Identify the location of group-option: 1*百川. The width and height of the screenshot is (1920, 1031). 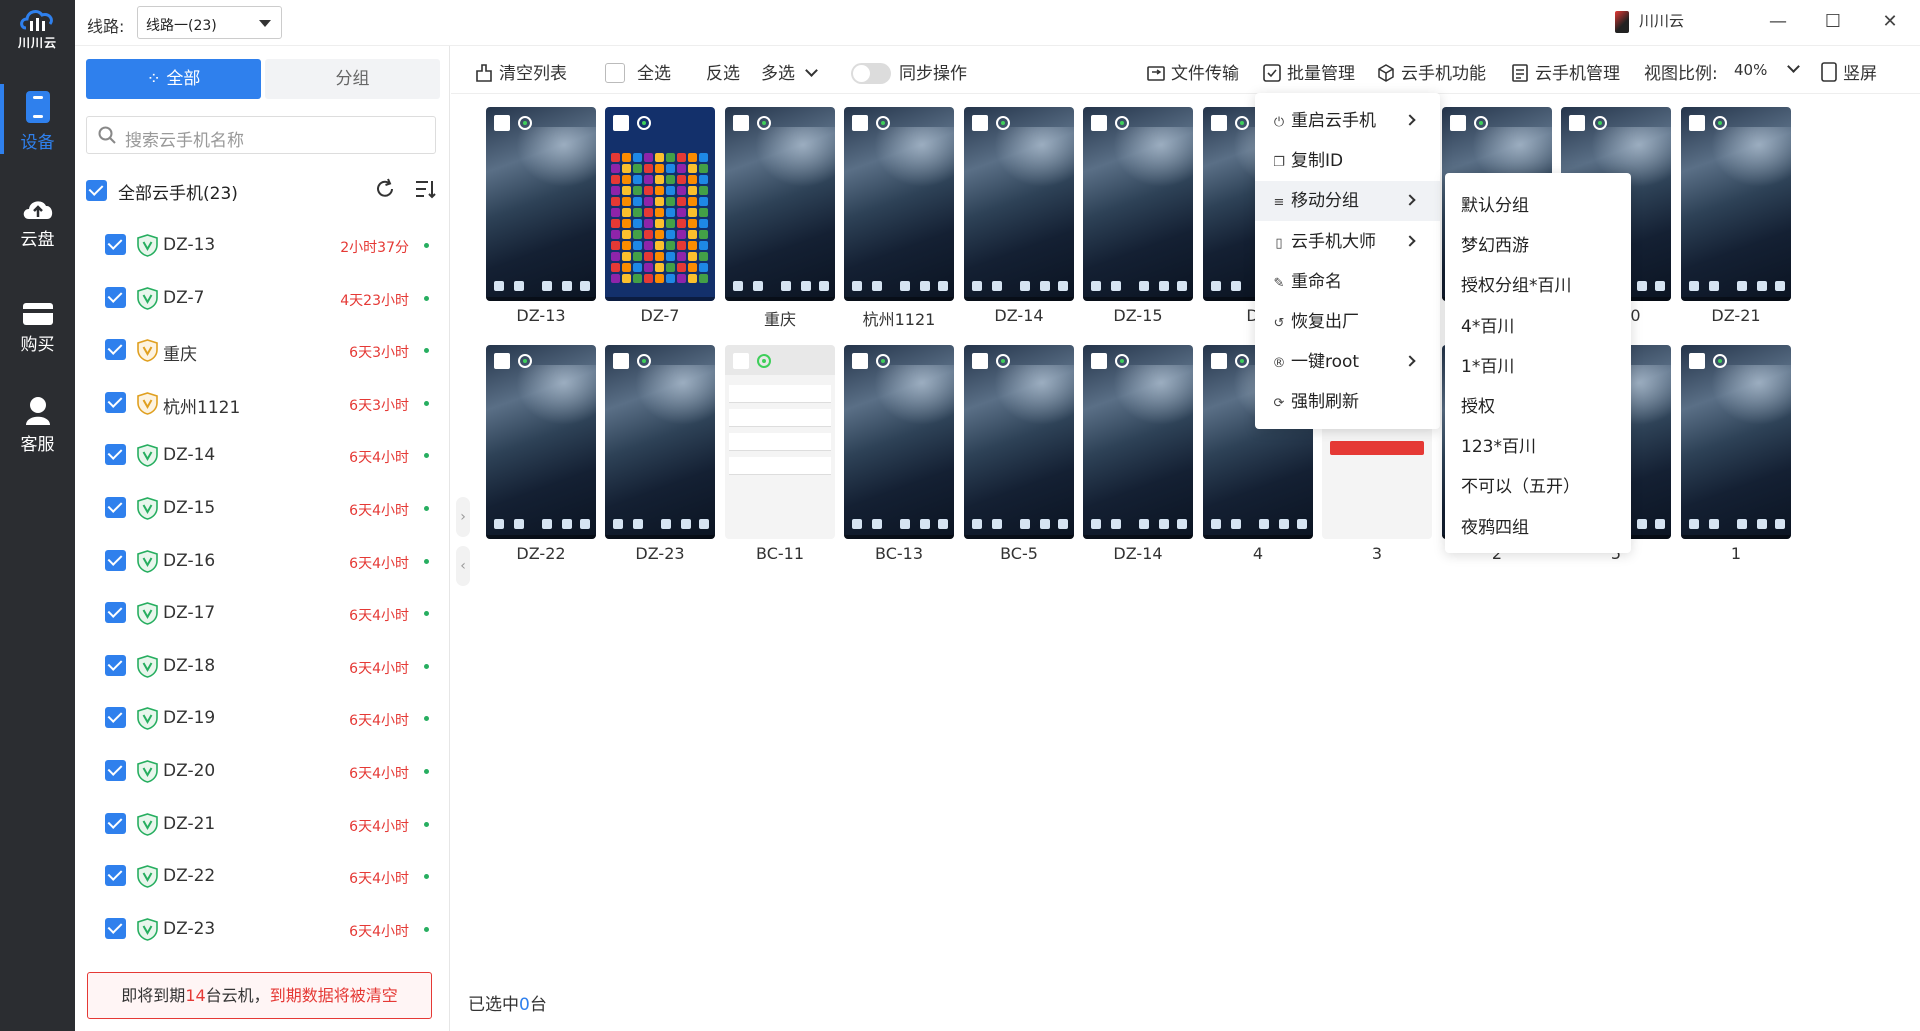
(1487, 364).